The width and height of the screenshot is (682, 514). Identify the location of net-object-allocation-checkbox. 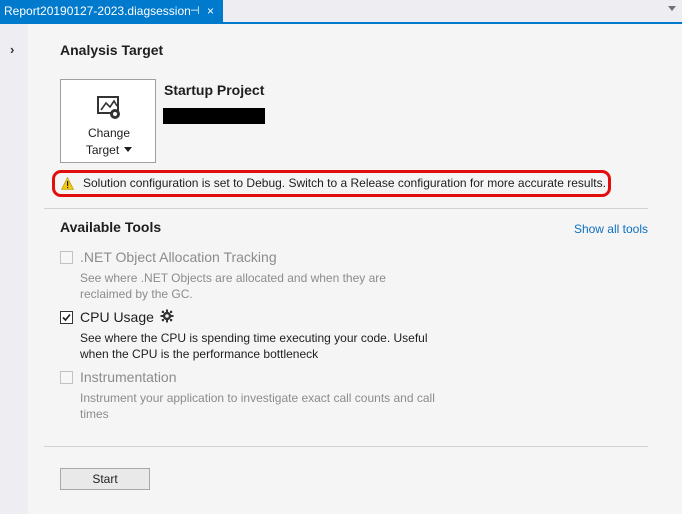
(66, 257).